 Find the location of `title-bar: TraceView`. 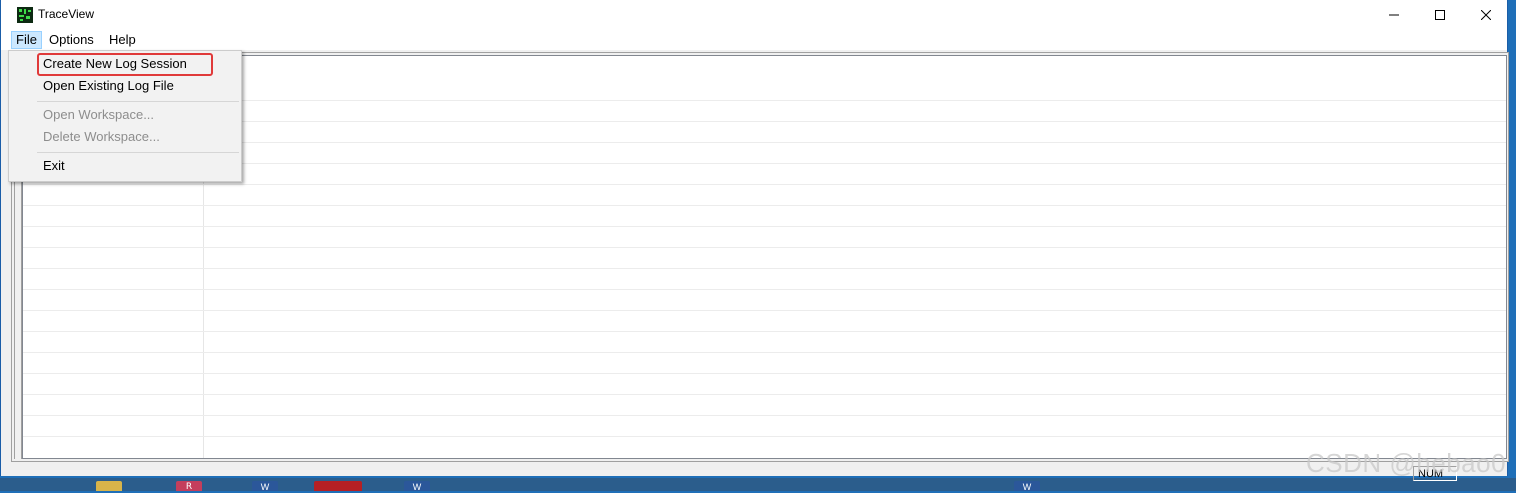

title-bar: TraceView is located at coordinates (754, 15).